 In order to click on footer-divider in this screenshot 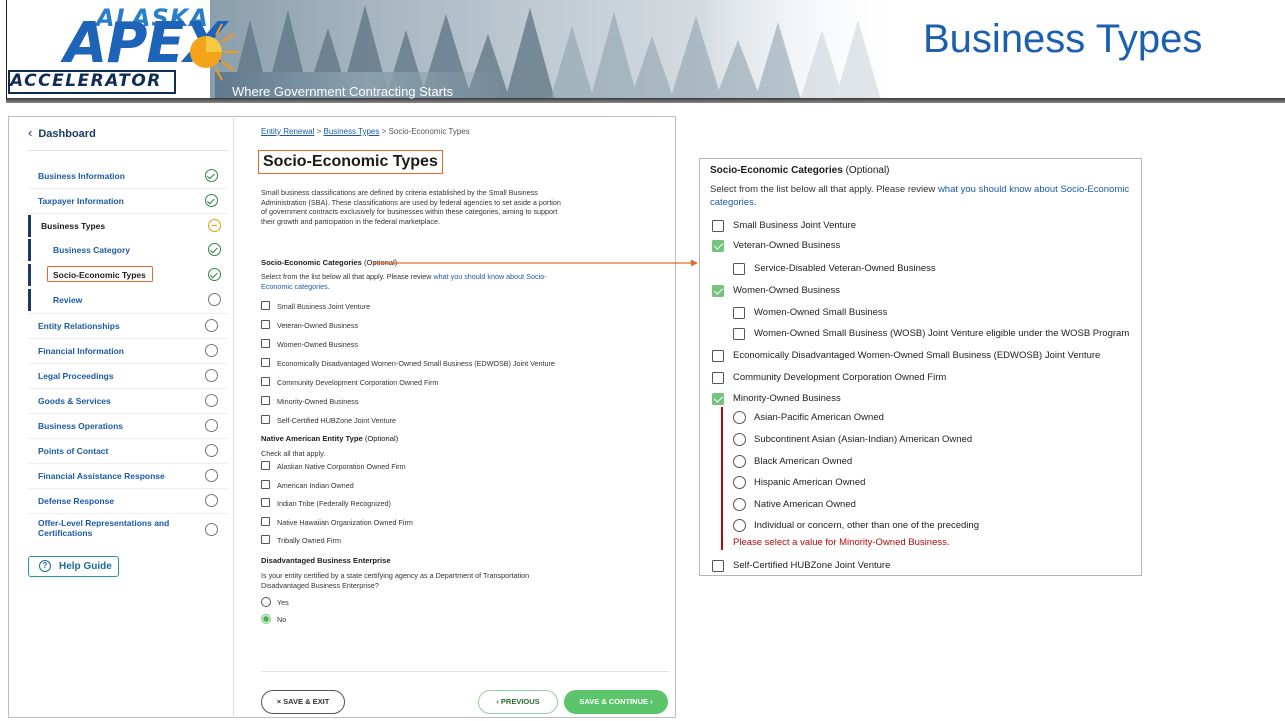, I will do `click(465, 671)`.